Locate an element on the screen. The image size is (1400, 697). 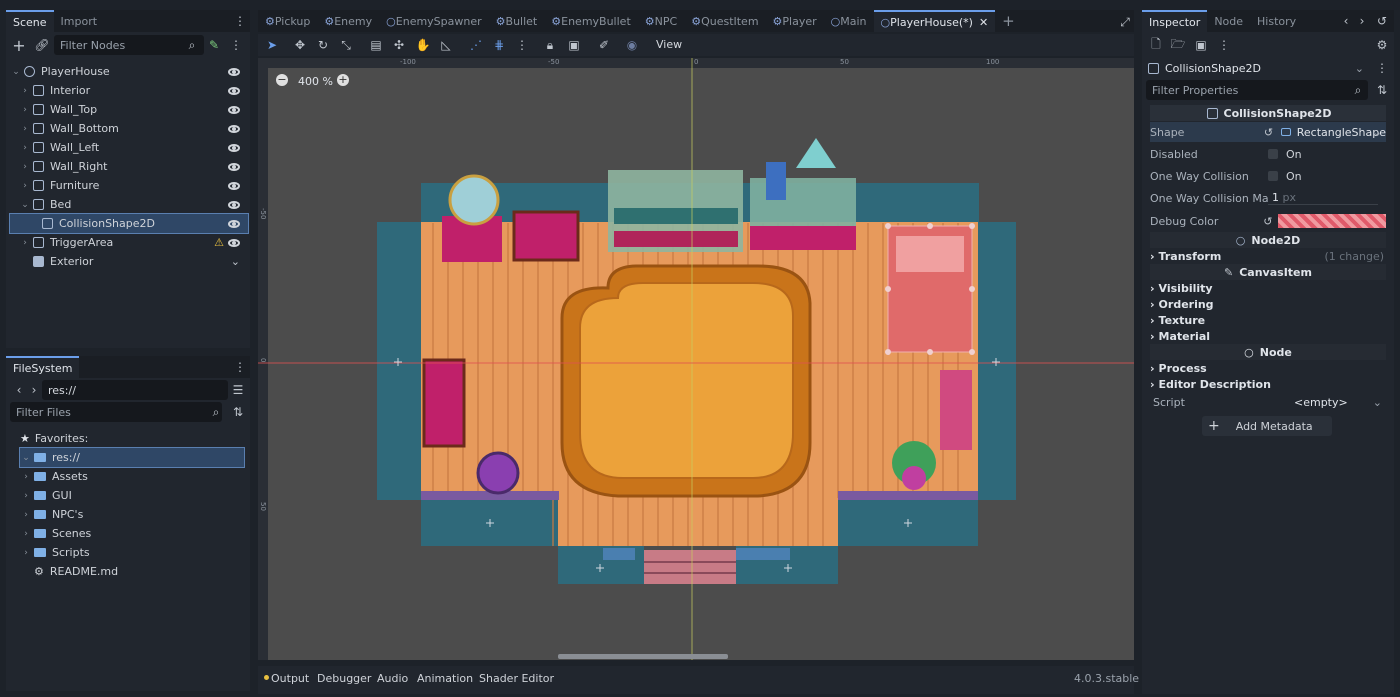
shape-property: Shape ↺ RectangleShape ⌄ is located at coordinates (1268, 132).